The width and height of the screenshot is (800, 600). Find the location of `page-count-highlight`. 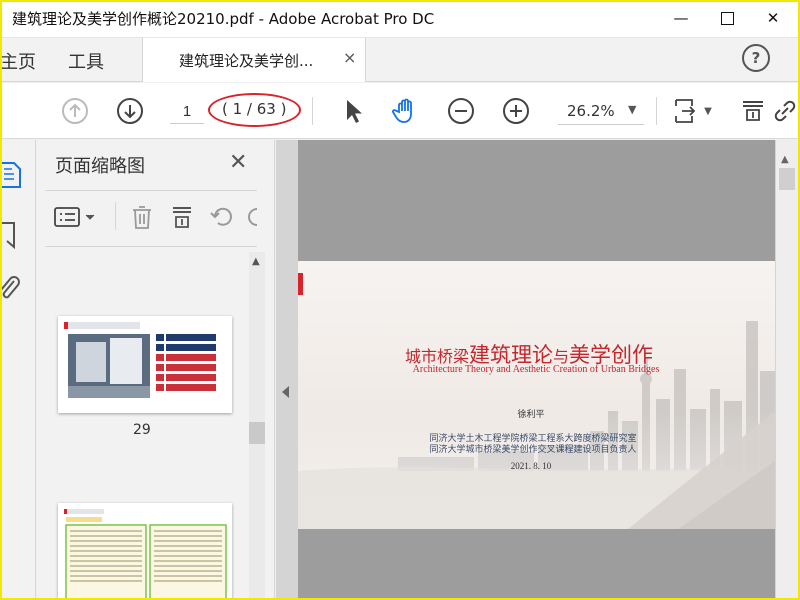

page-count-highlight is located at coordinates (254, 110).